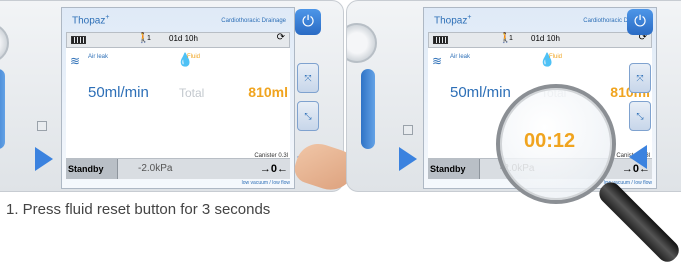 This screenshot has width=681, height=271. Describe the element at coordinates (550, 141) in the screenshot. I see `reset-timer-value: 00:12` at that location.